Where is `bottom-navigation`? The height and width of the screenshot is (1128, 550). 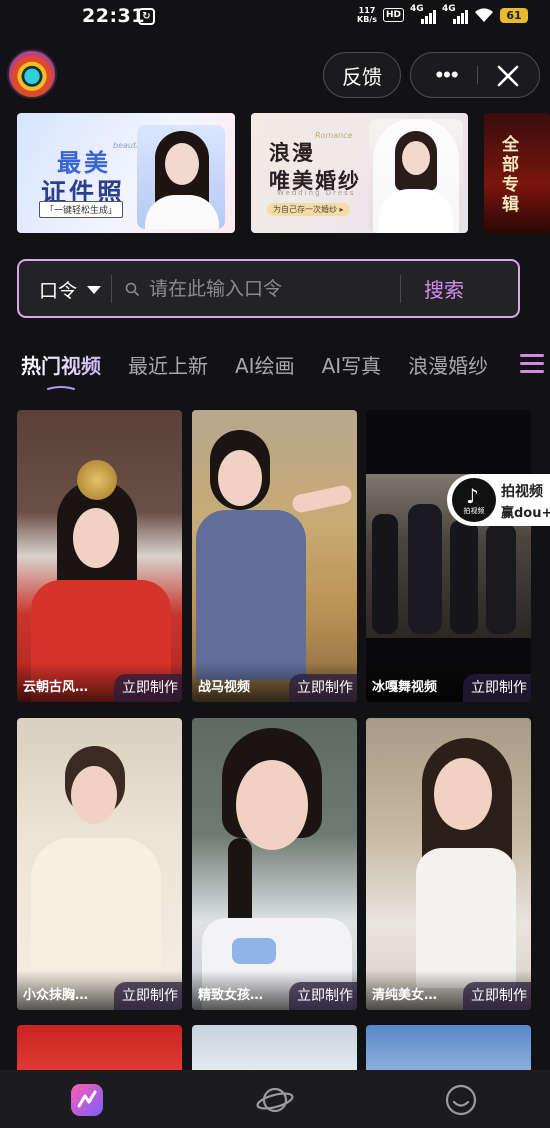
bottom-navigation is located at coordinates (275, 1099).